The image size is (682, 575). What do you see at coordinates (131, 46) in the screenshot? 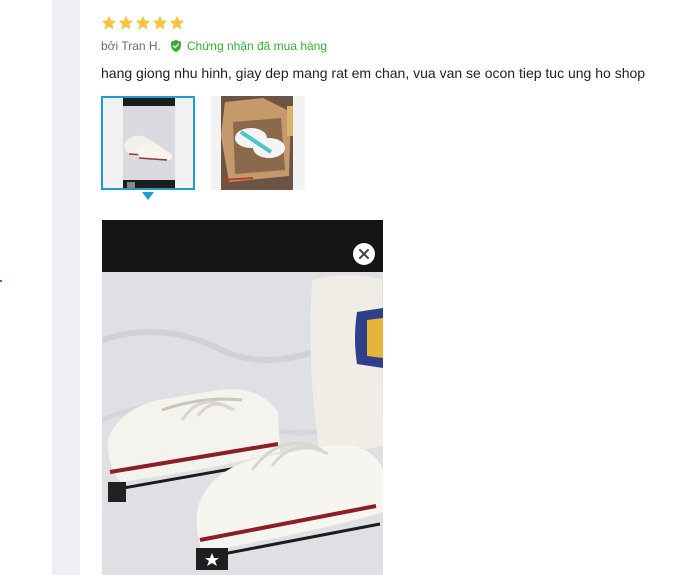
I see `review-author: bởi Tran H.` at bounding box center [131, 46].